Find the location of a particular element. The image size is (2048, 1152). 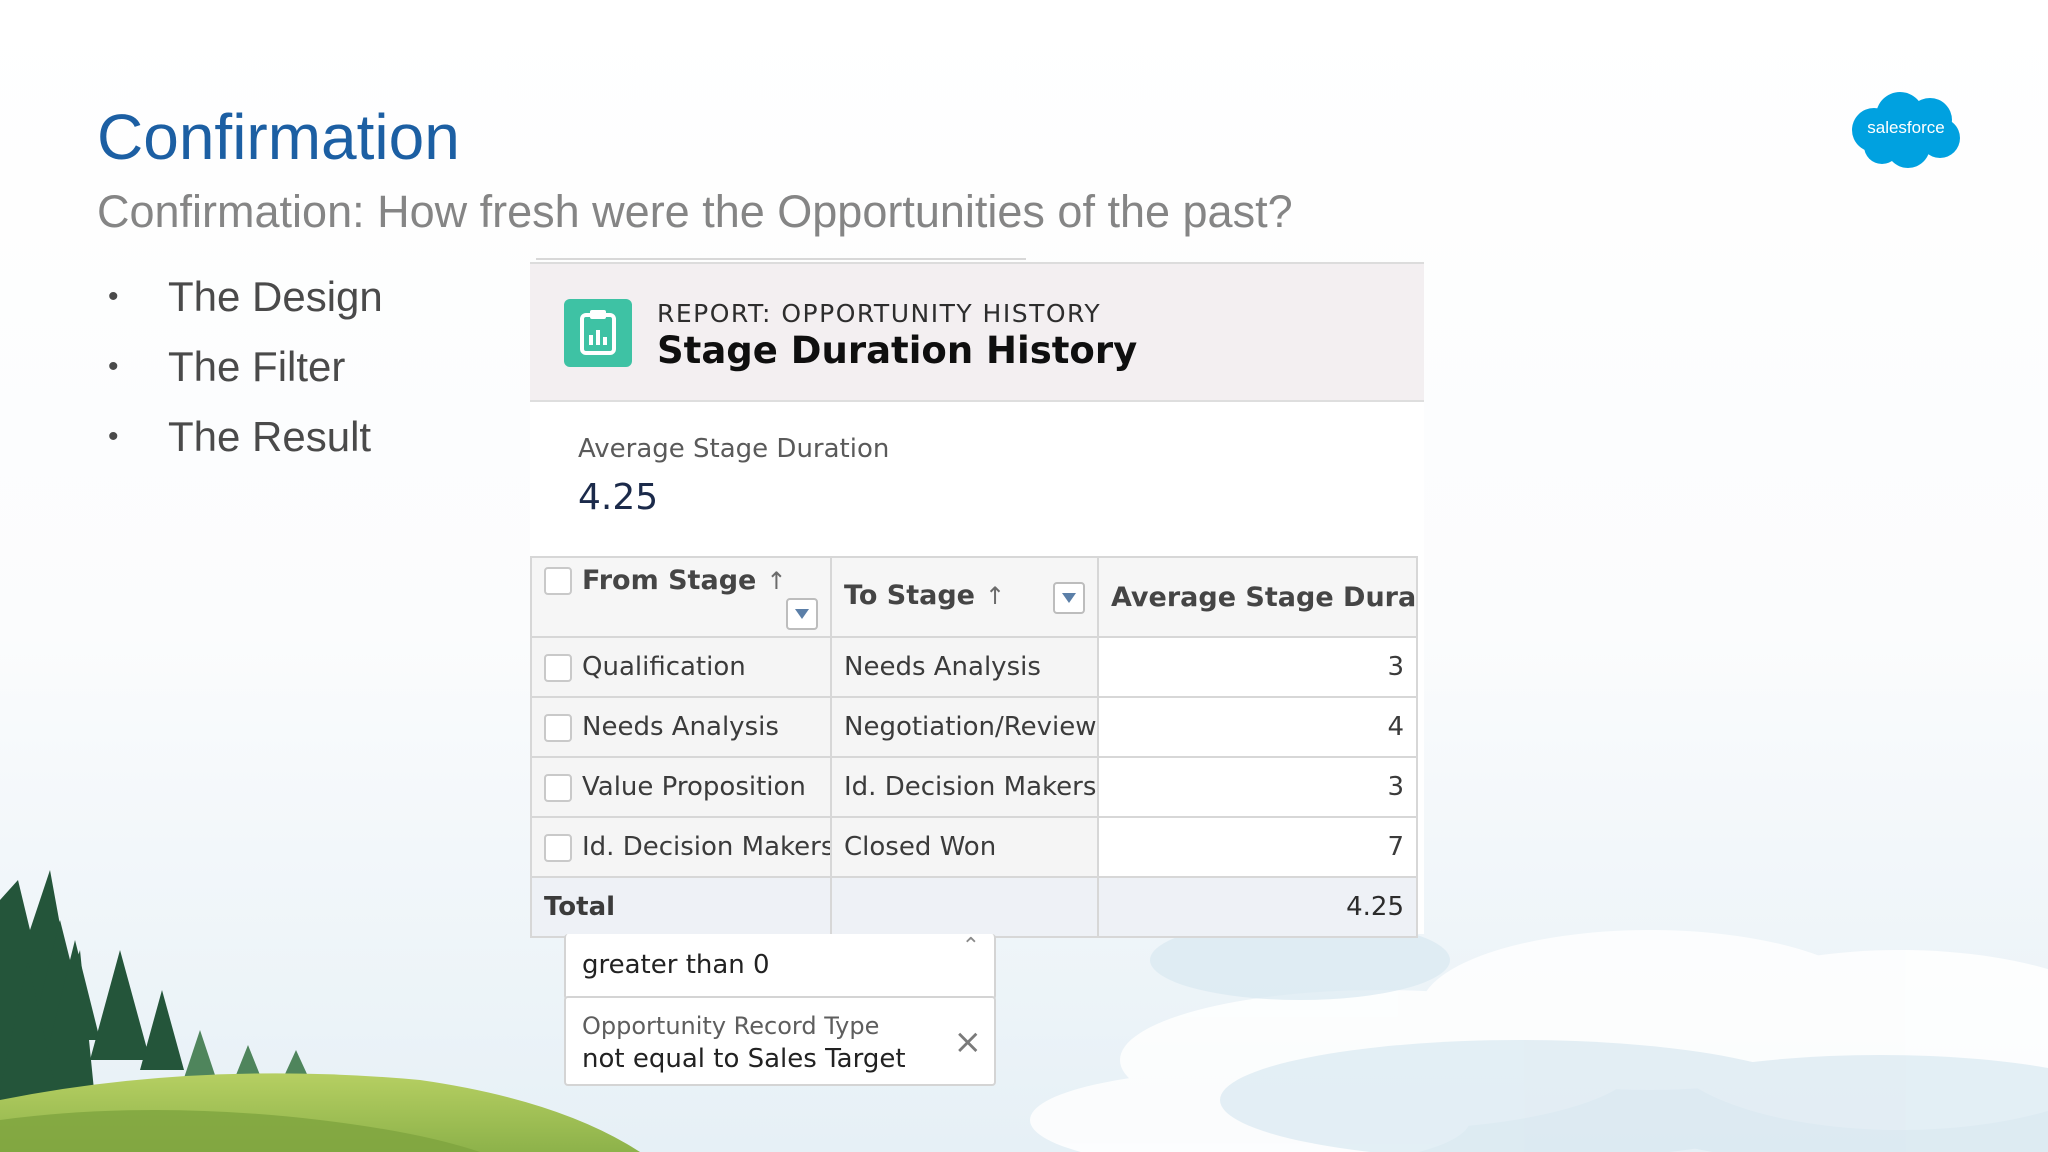

cell-from-stage: Value Proposition is located at coordinates (681, 787).